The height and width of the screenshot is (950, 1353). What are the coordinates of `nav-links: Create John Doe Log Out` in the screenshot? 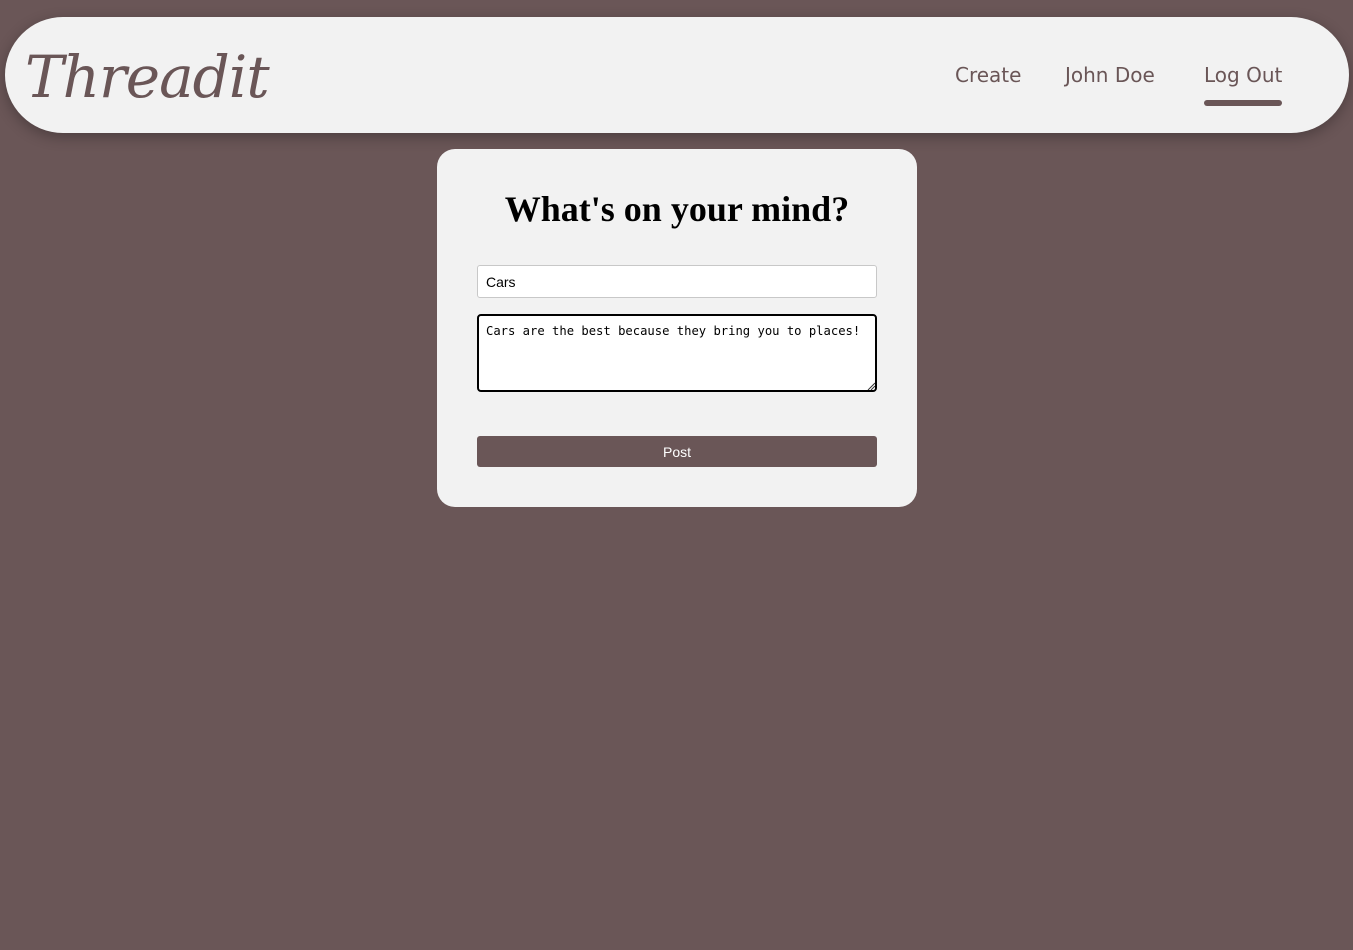 It's located at (677, 83).